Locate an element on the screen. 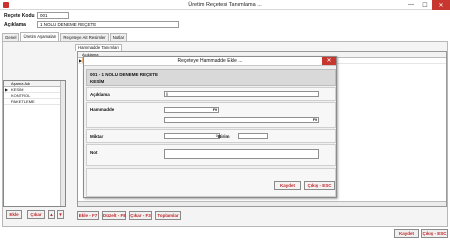 Image resolution: width=450 pixels, height=240 pixels. save-button: Kaydet is located at coordinates (406, 233).